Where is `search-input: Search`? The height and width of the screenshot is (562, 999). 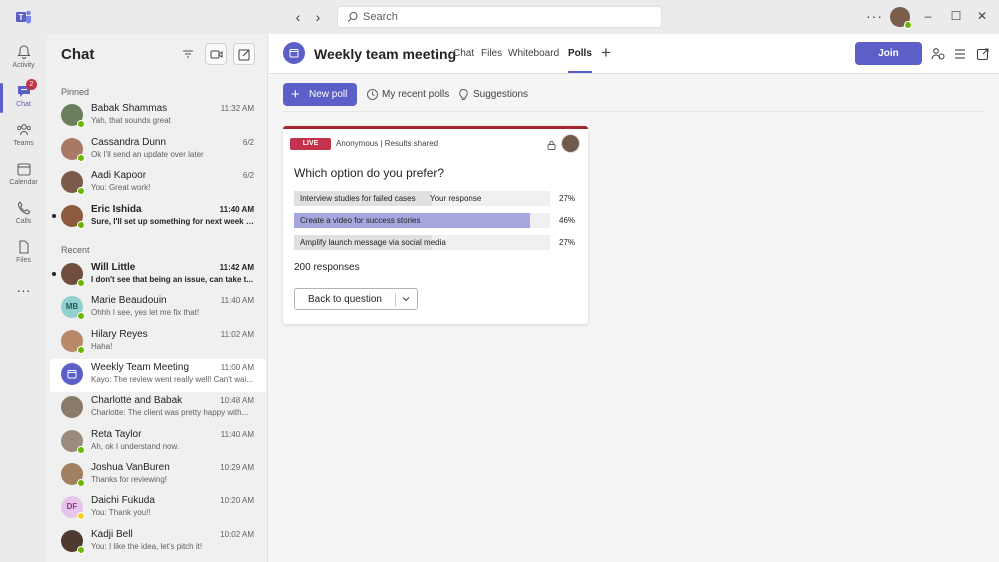
search-input: Search is located at coordinates (499, 17).